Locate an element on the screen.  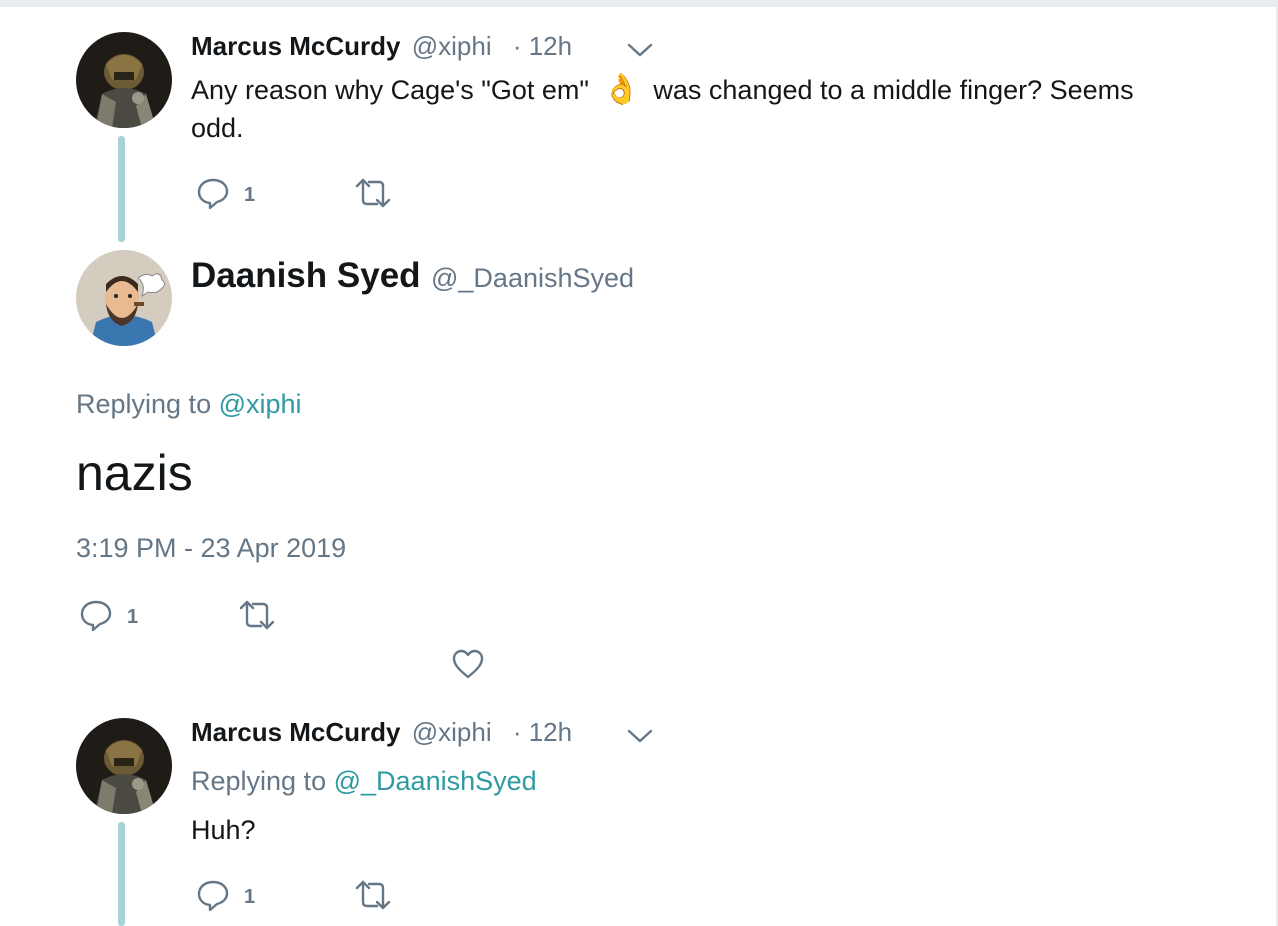
ok-hand-emoji: 👌 is located at coordinates (621, 89).